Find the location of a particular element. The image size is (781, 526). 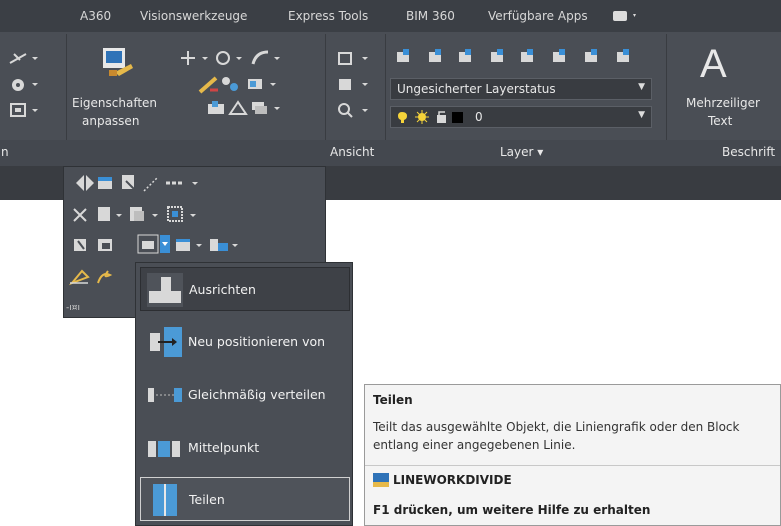

tab-visionswerkzeuge: Visionswerkzeuge is located at coordinates (193, 16).